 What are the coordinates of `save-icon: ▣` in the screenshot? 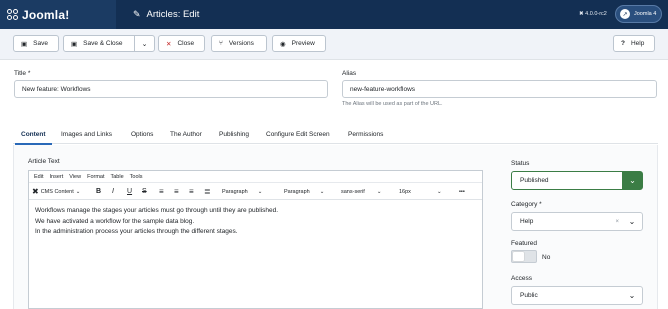 It's located at (24, 44).